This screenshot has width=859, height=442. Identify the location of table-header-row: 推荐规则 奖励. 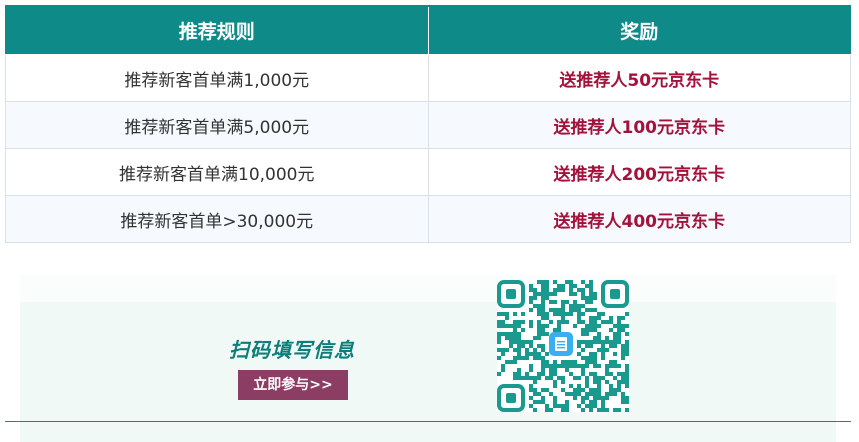
(428, 30).